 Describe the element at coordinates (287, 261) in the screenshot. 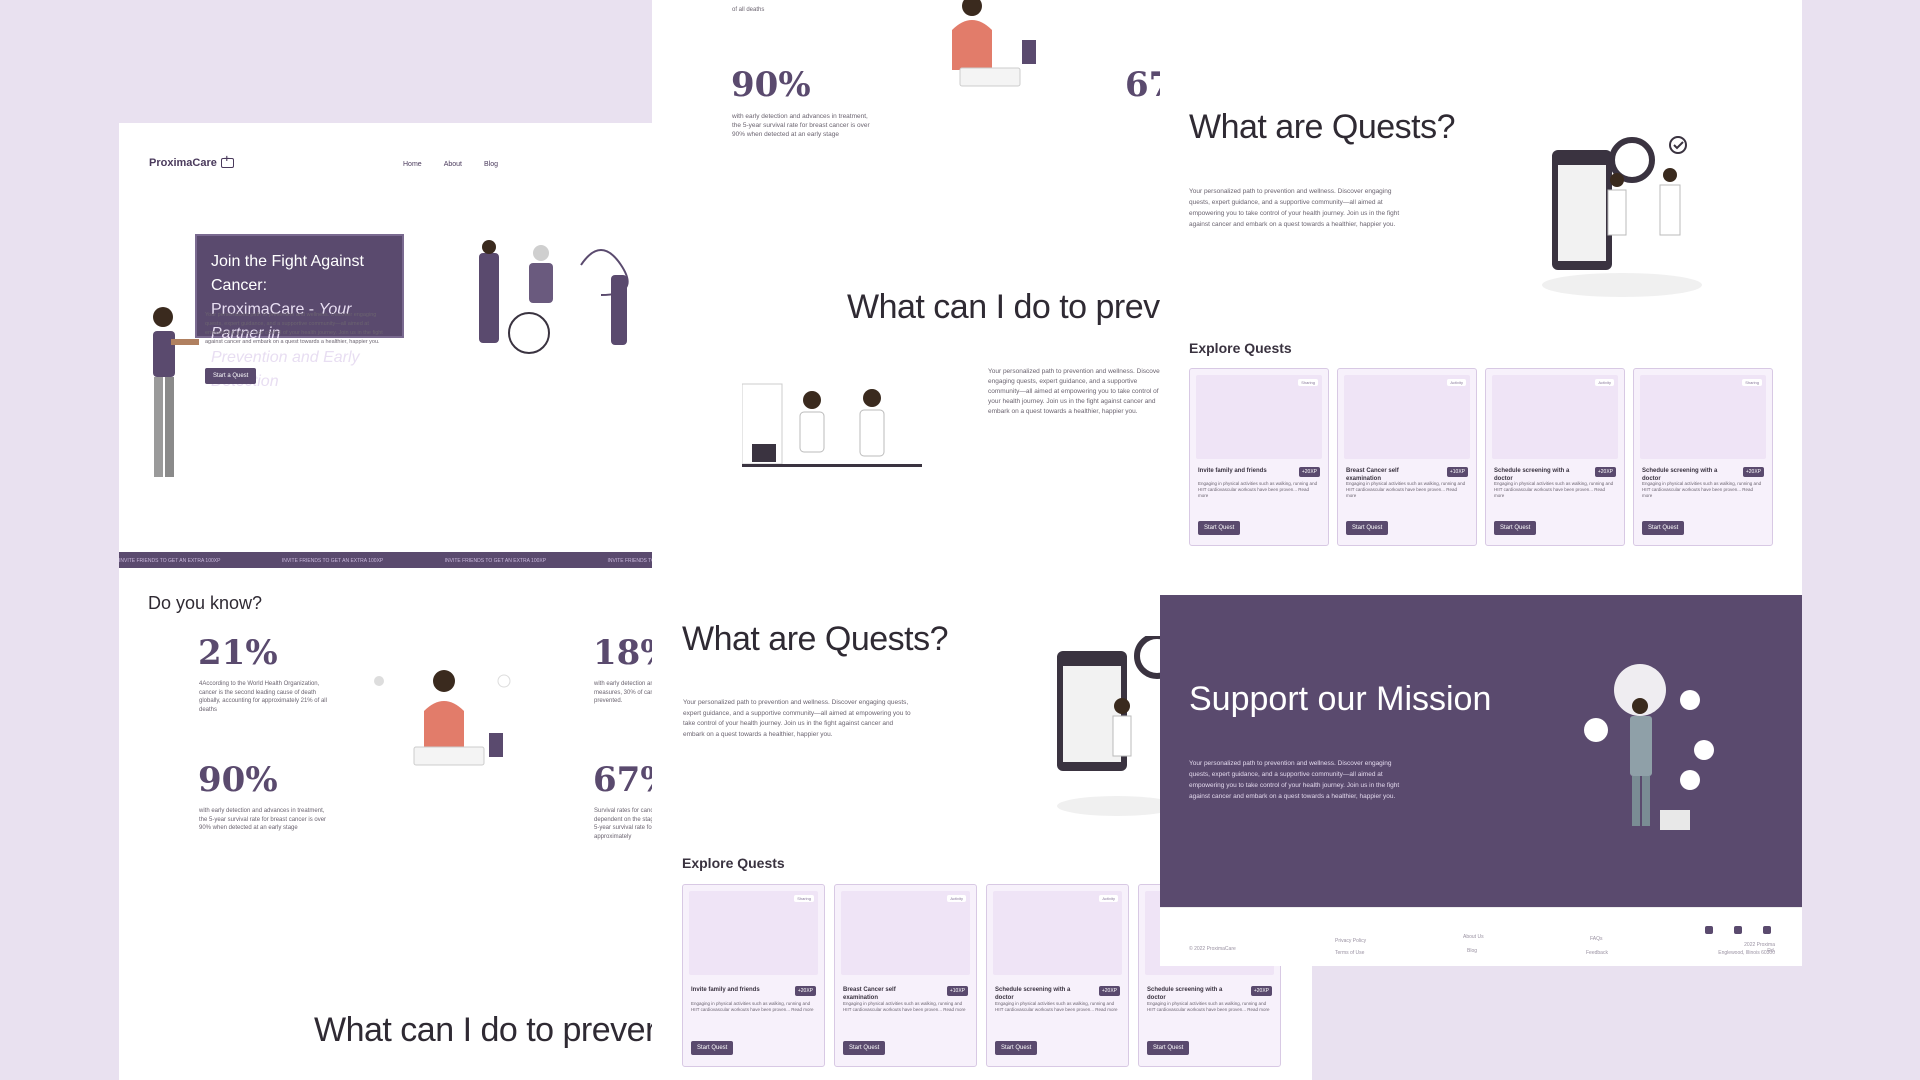

I see `hero-line-1: Join the Fight Against` at that location.